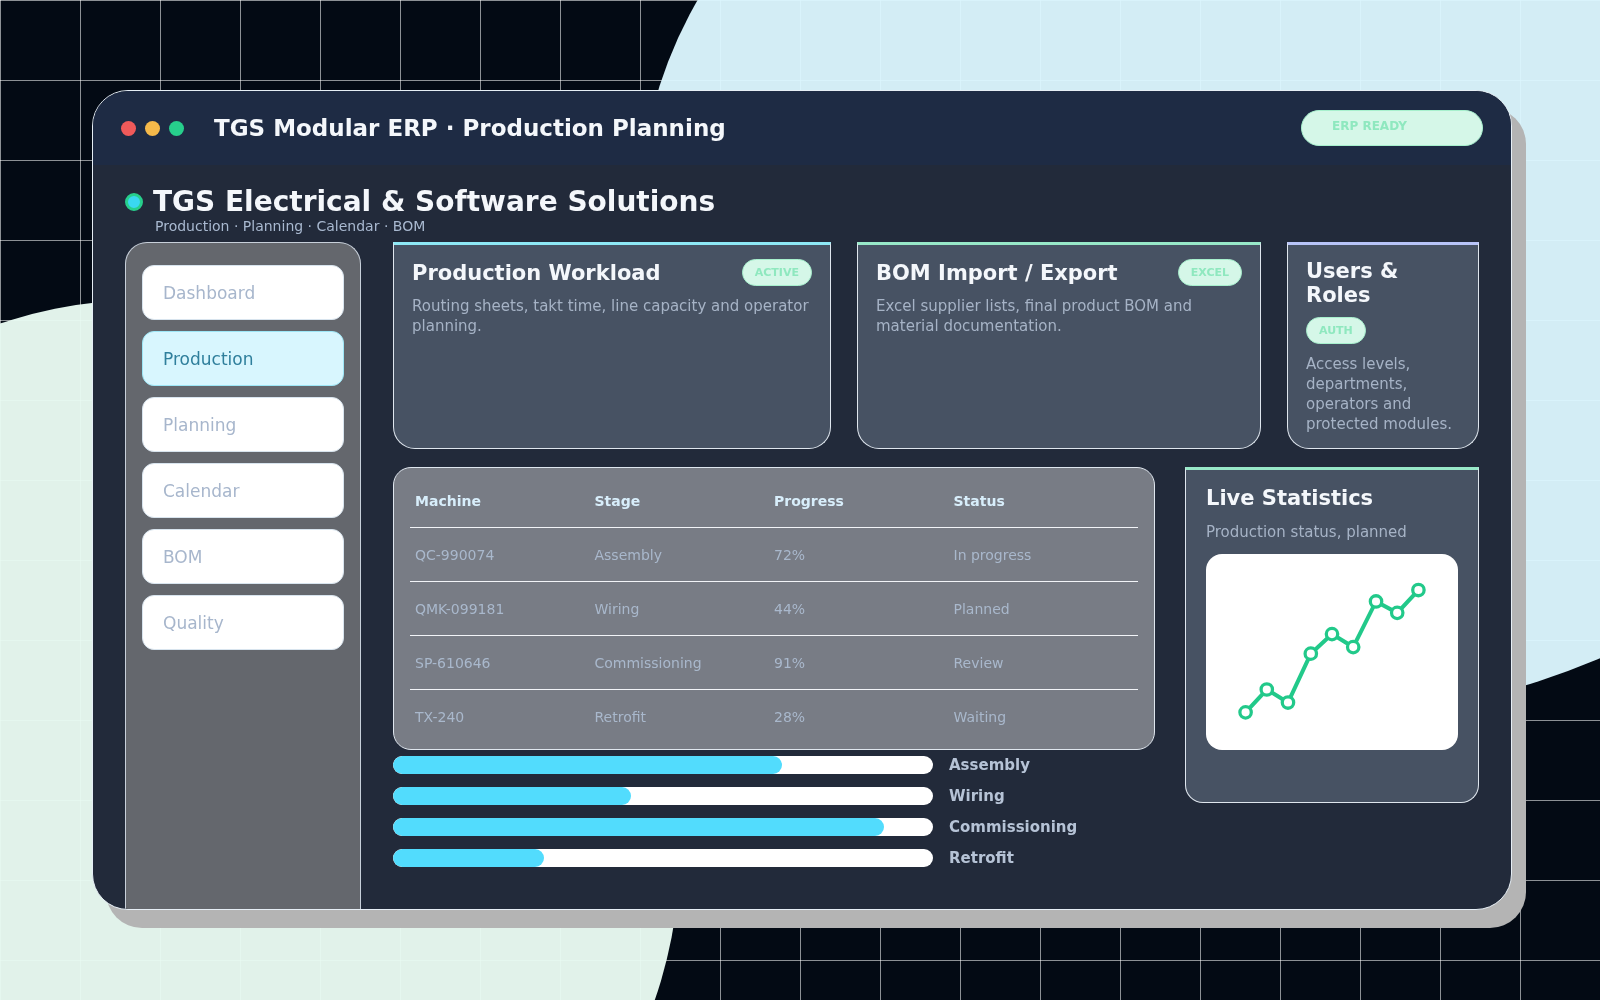  Describe the element at coordinates (790, 608) in the screenshot. I see `table-cell-text: 44%` at that location.